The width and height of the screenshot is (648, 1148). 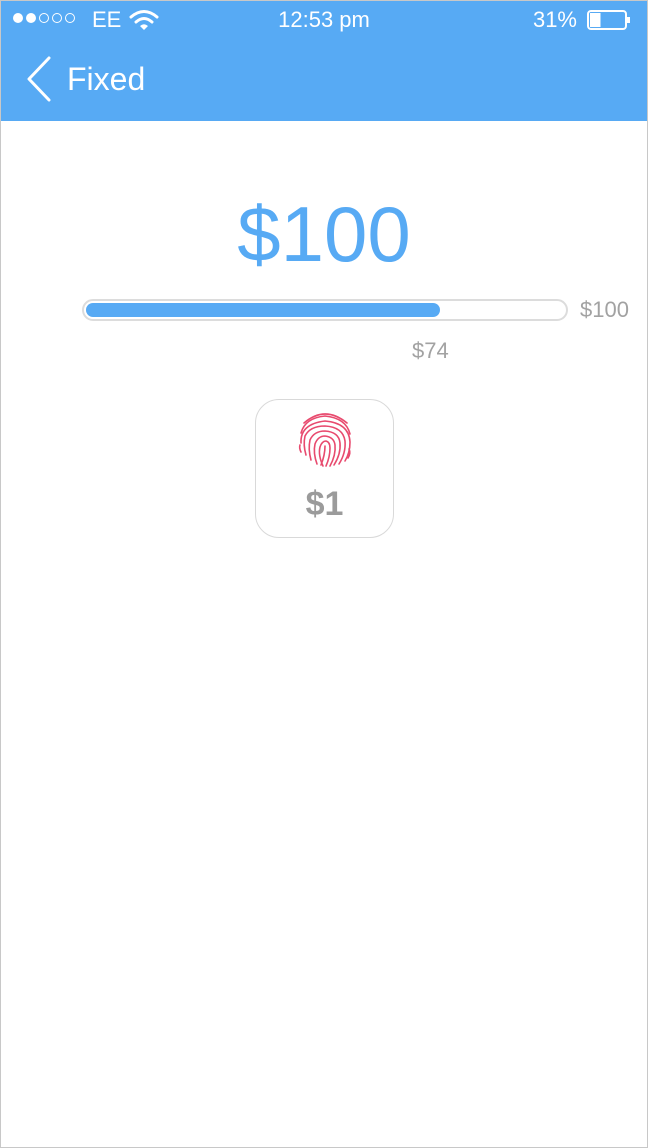 I want to click on battery-icon, so click(x=608, y=20).